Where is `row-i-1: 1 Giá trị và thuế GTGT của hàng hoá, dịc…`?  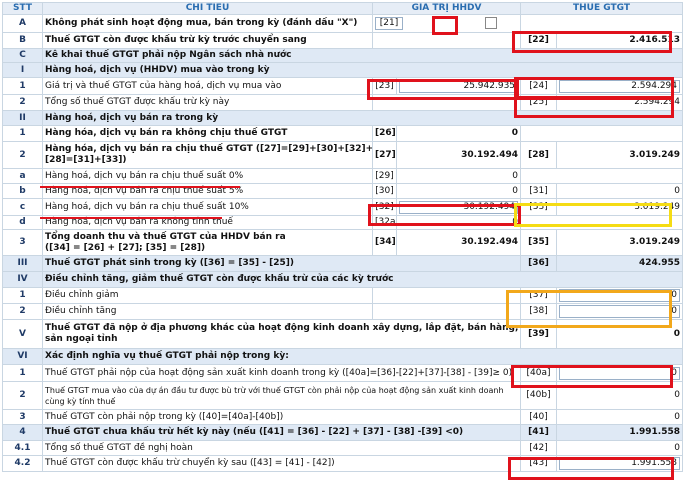 row-i-1: 1 Giá trị và thuế GTGT của hàng hoá, dịc… is located at coordinates (343, 86).